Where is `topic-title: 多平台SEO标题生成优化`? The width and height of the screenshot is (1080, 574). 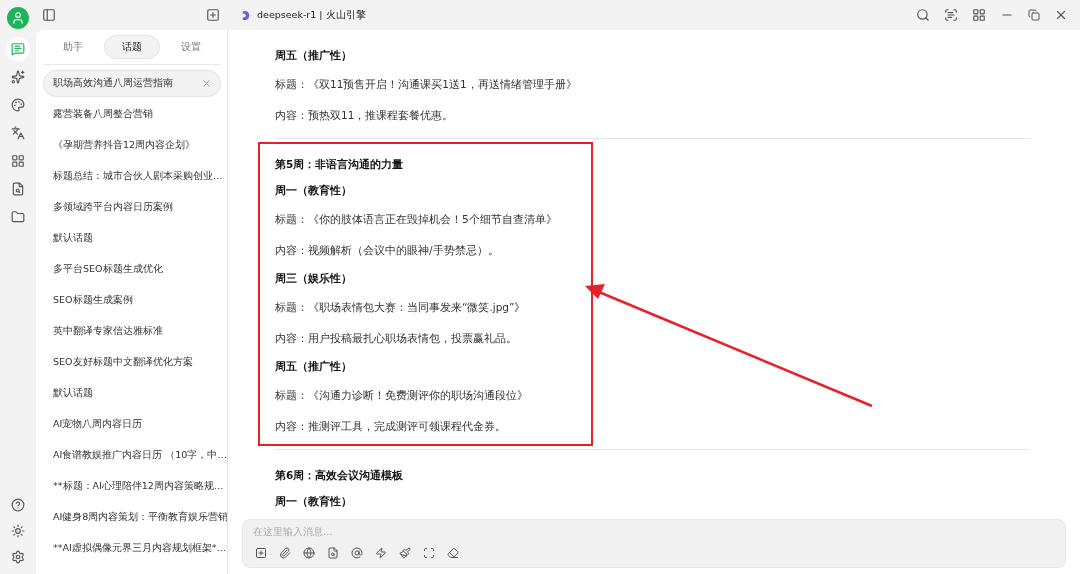 topic-title: 多平台SEO标题生成优化 is located at coordinates (108, 269).